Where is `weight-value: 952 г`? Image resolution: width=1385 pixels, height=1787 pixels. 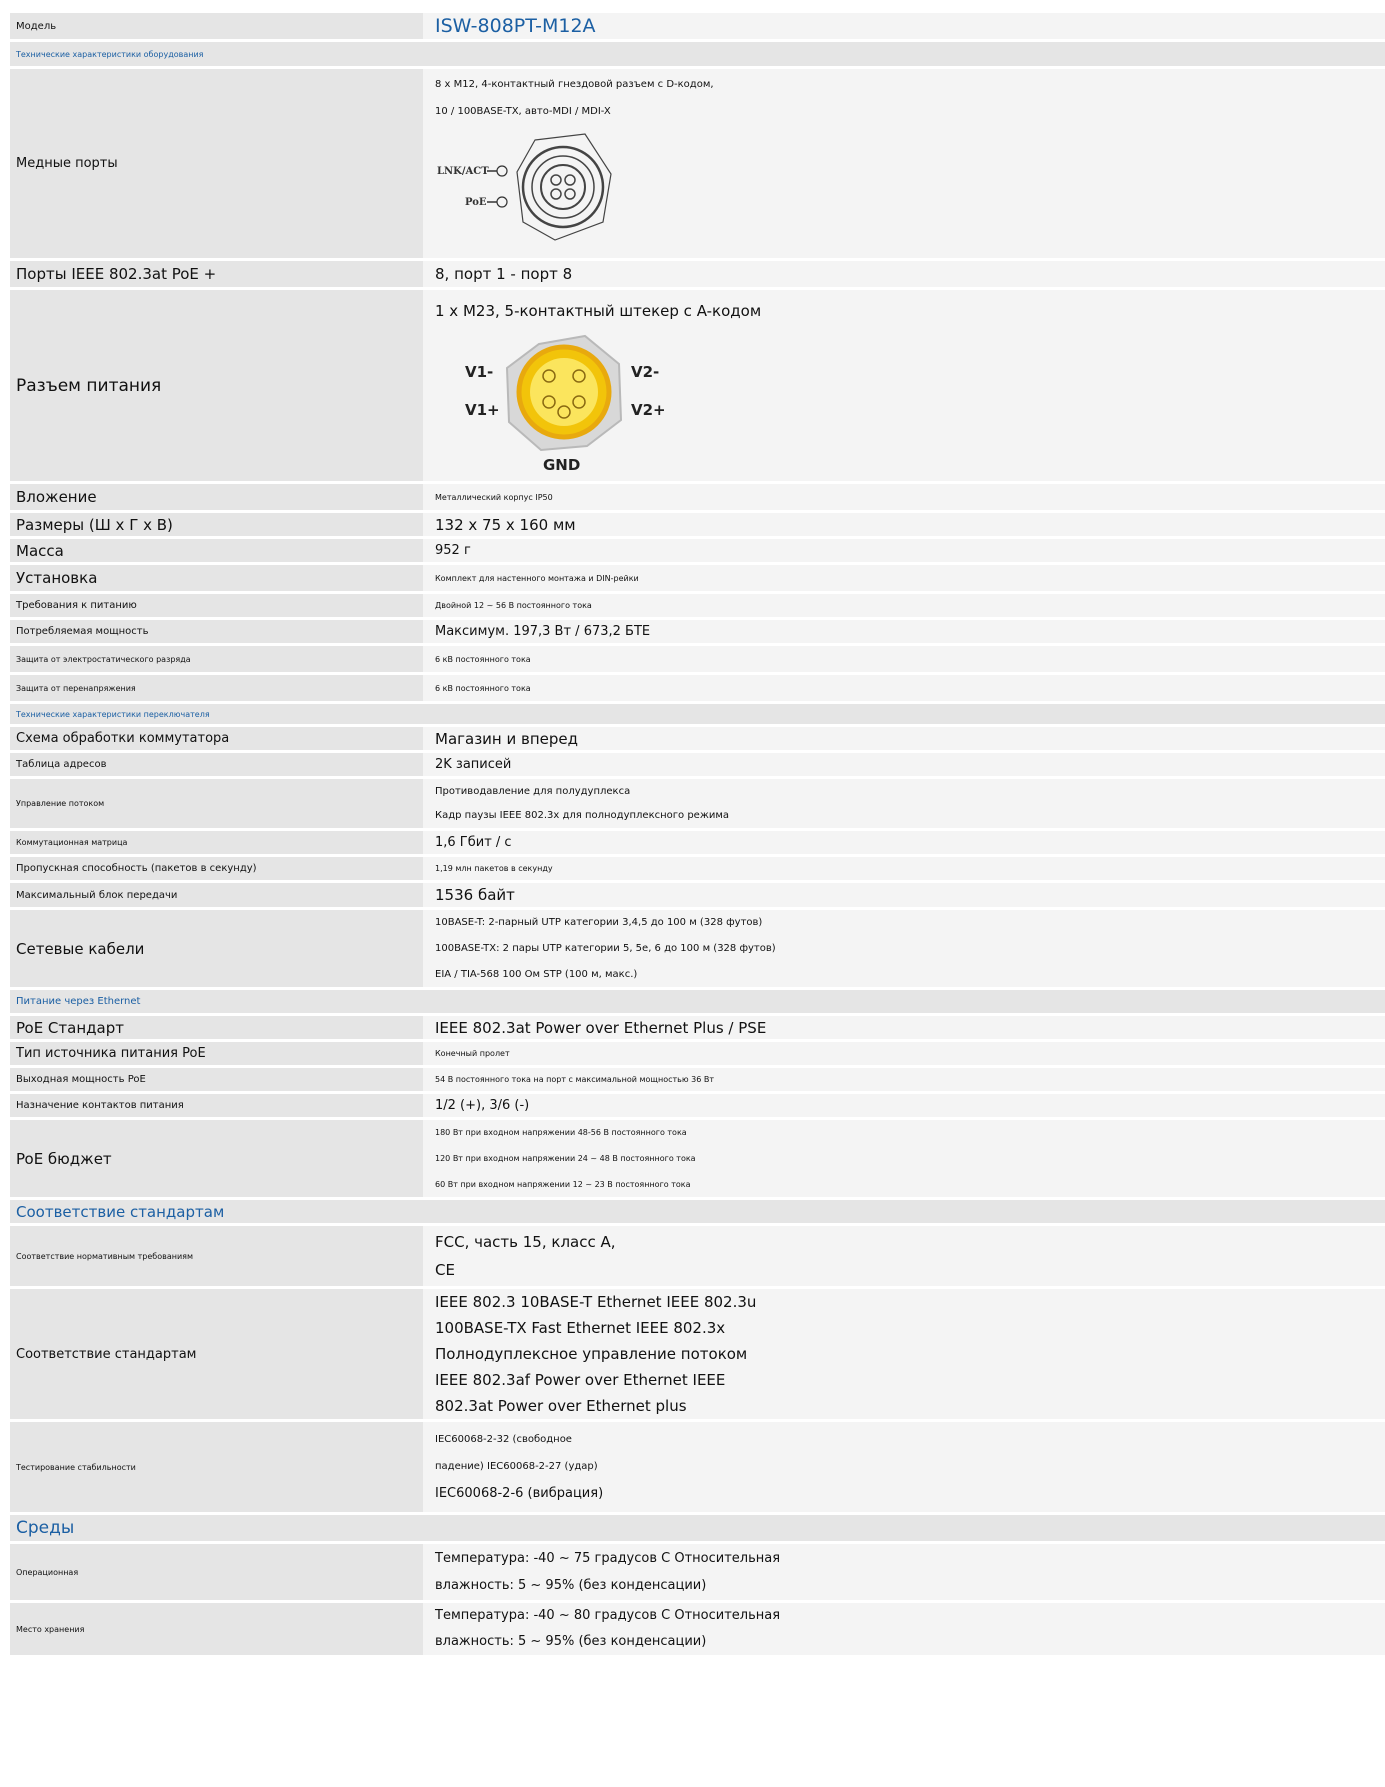
weight-value: 952 г is located at coordinates (904, 550).